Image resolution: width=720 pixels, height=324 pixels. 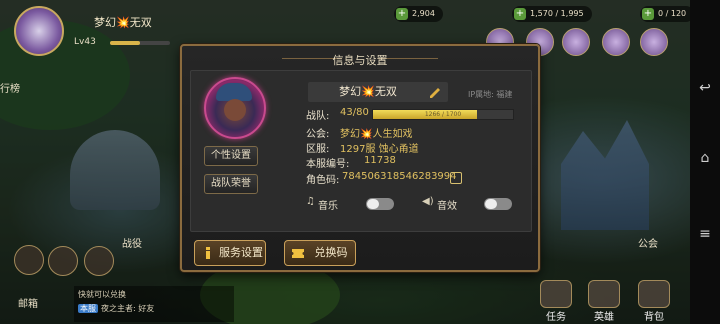 I want to click on role-code-label: 角色码:, so click(x=323, y=180).